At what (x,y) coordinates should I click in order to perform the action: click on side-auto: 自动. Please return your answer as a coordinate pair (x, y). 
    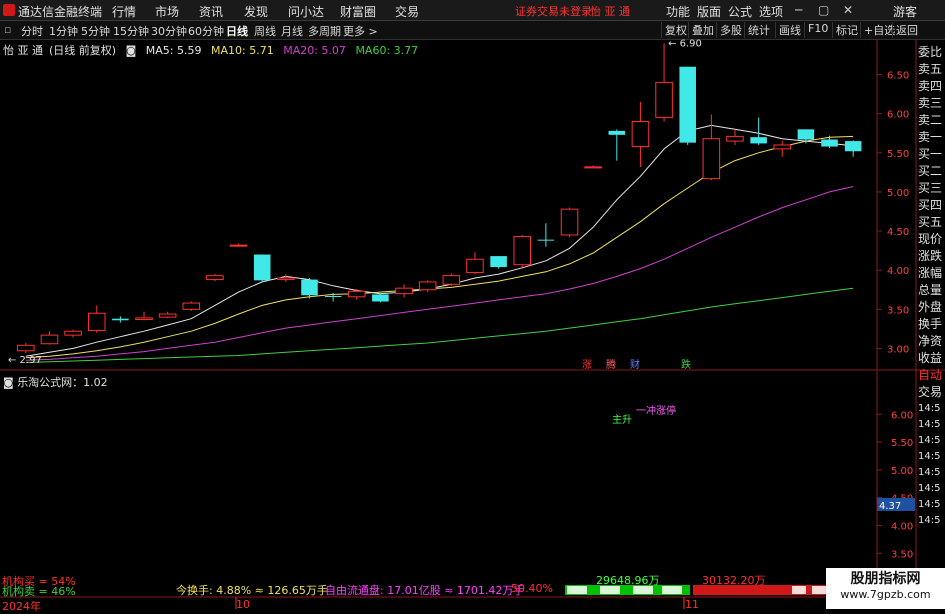
    Looking at the image, I should click on (931, 375).